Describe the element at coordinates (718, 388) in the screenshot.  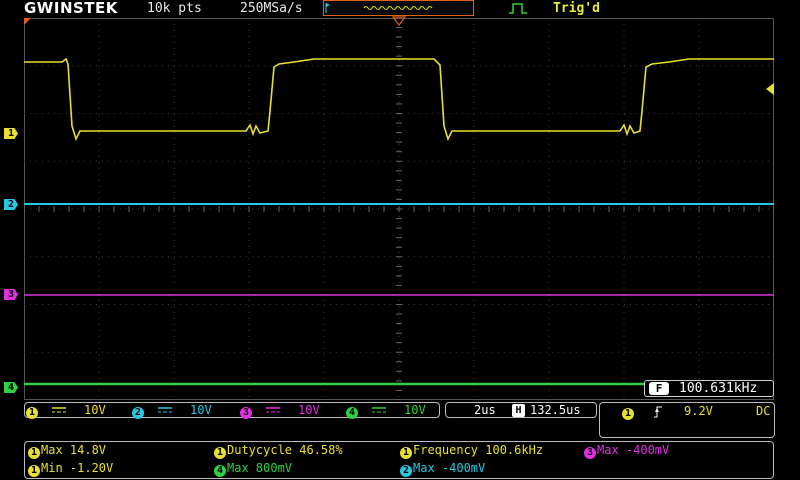
I see `frequency-value: 100.631kHz` at that location.